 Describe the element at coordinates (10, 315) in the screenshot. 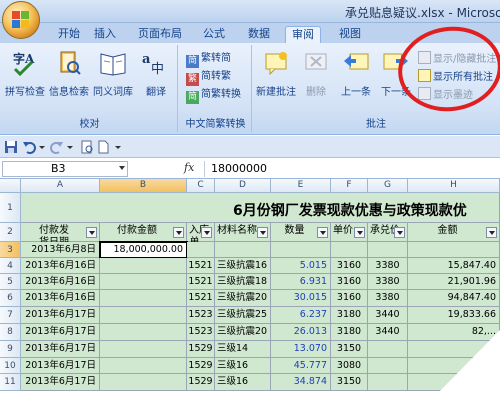

I see `row-header: 7` at that location.